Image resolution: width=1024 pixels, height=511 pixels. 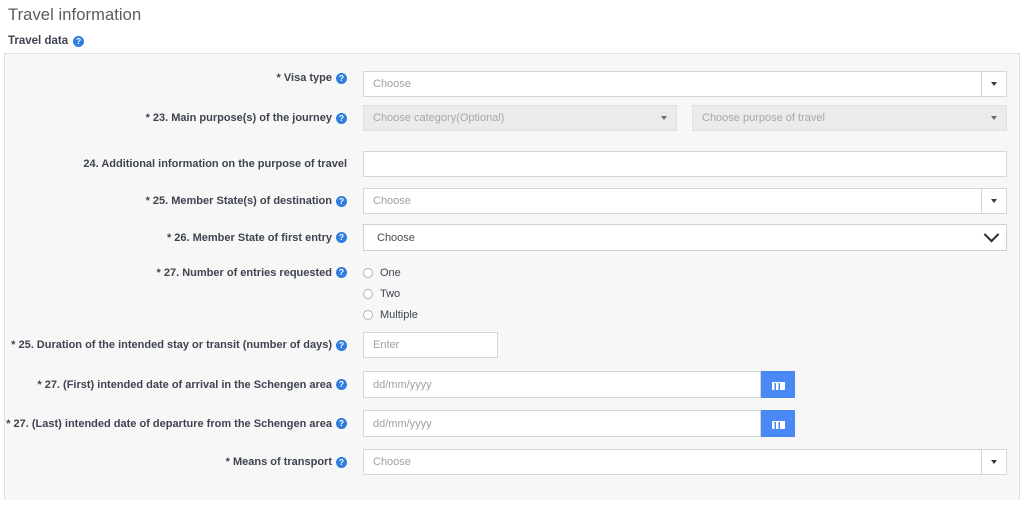 I want to click on section-label: Travel data, so click(x=38, y=41).